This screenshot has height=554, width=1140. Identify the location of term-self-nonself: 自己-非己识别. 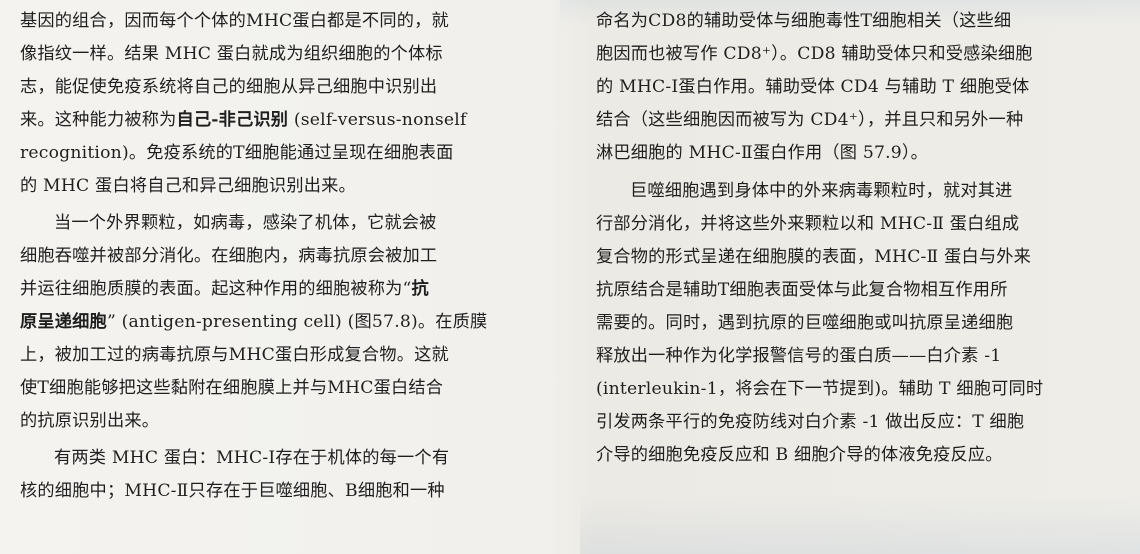
(232, 120).